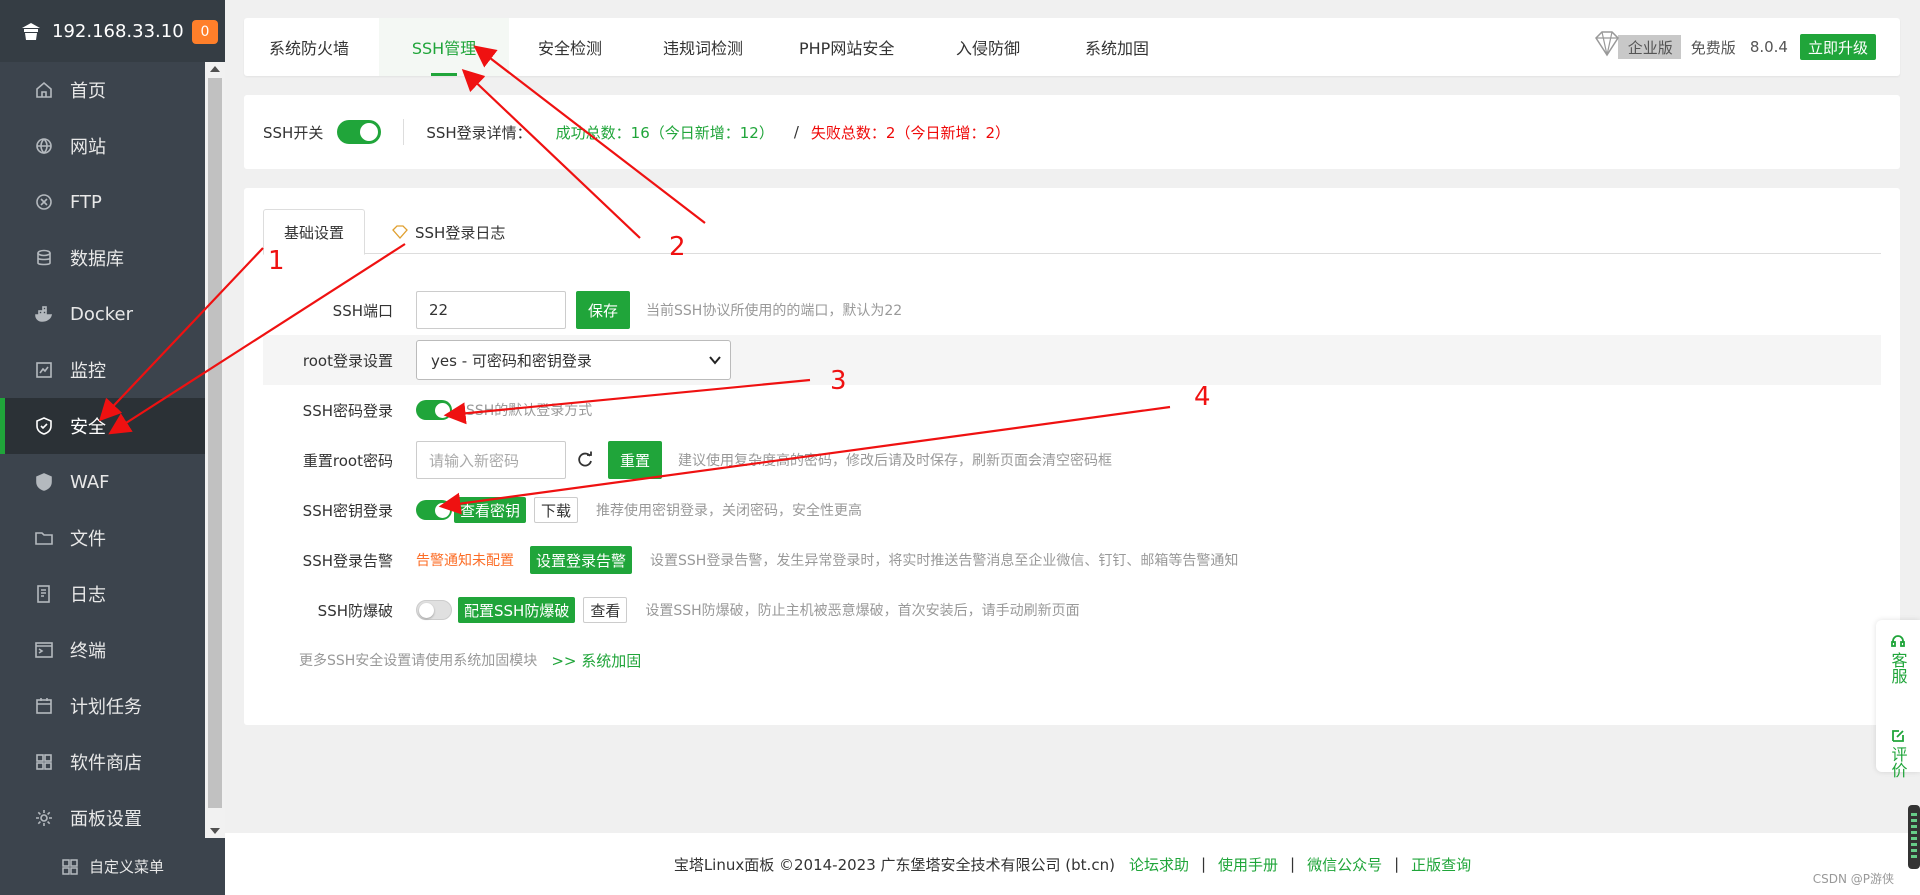  Describe the element at coordinates (573, 360) in the screenshot. I see `root-login-select: yes - 可密码和密钥登录` at that location.